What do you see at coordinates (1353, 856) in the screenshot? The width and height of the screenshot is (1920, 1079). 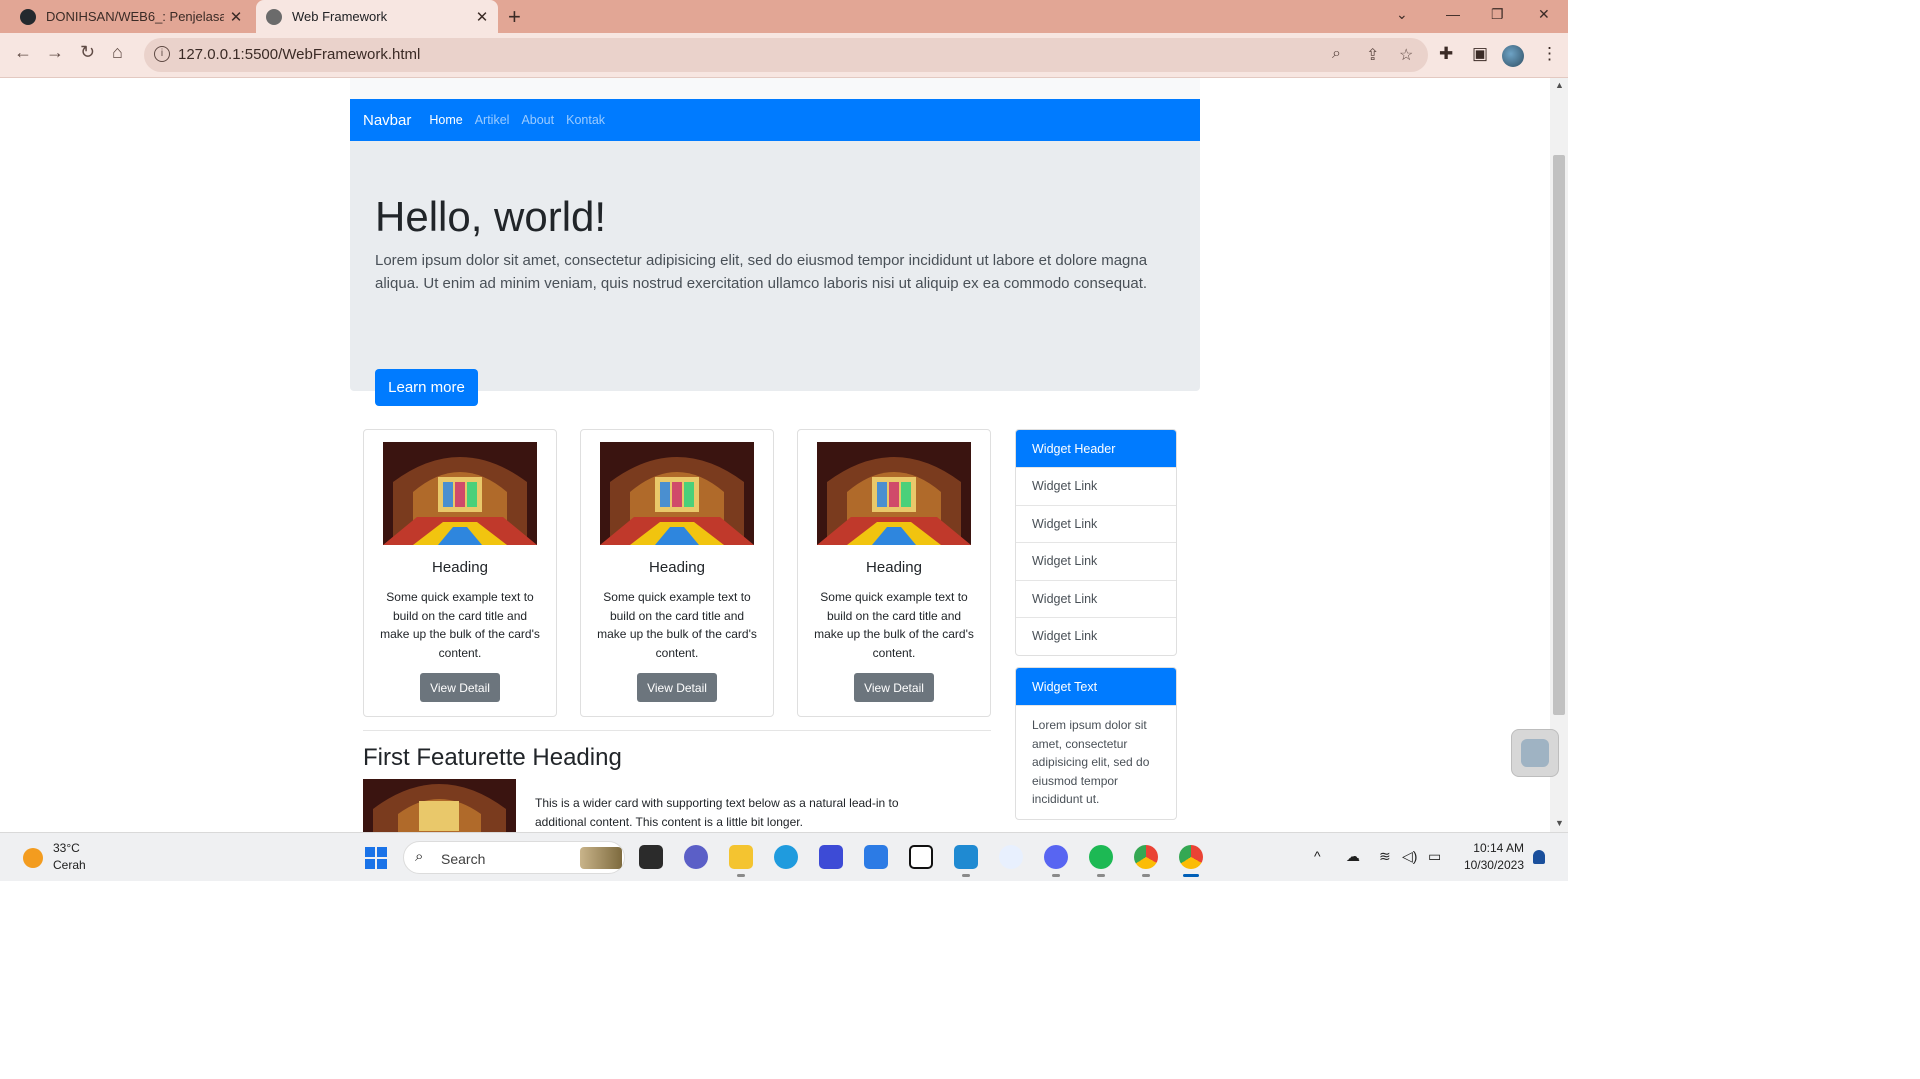 I see `onedrive-icon: ☁` at bounding box center [1353, 856].